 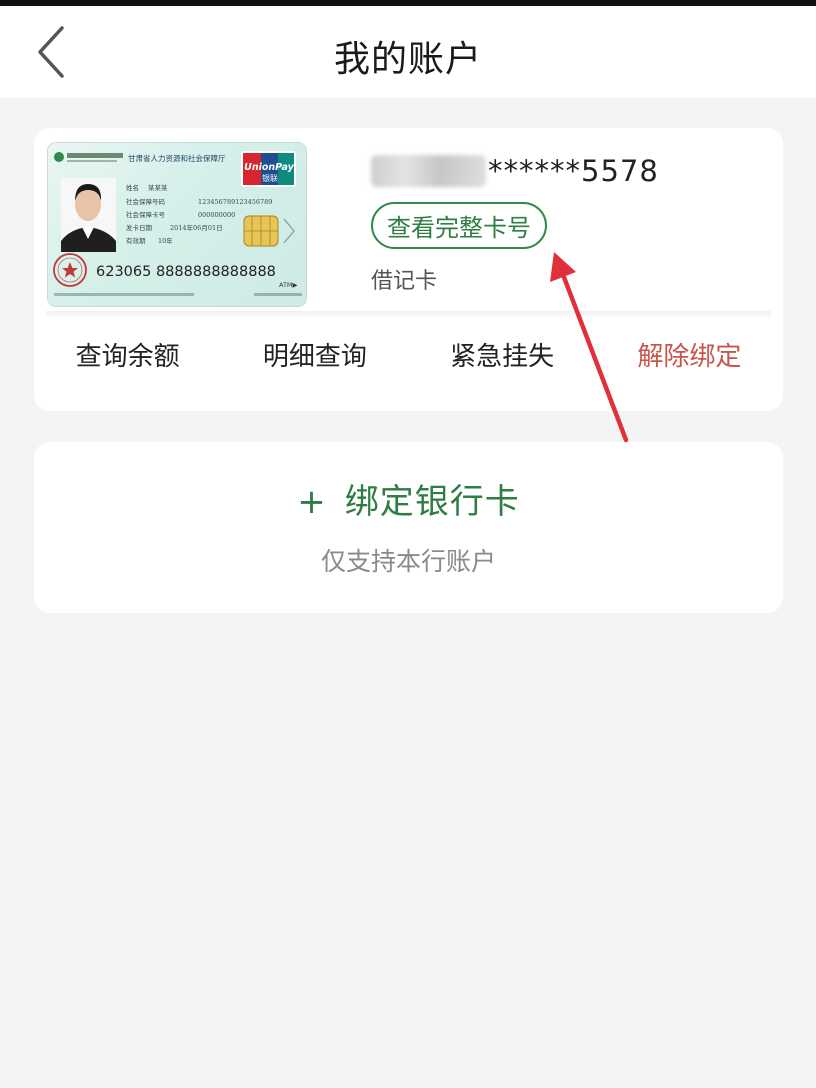 What do you see at coordinates (235, 202) in the screenshot?
I see `field-ssn-value: 123456789123456789` at bounding box center [235, 202].